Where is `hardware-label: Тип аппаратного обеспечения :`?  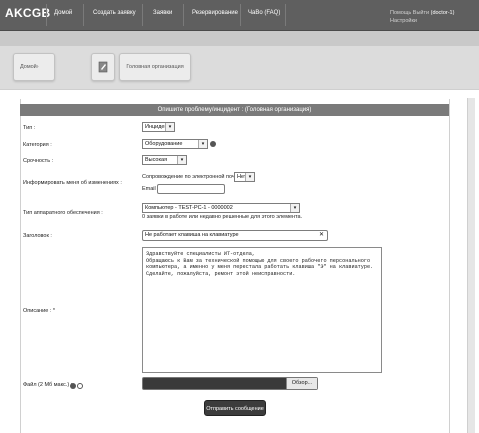 hardware-label: Тип аппаратного обеспечения : is located at coordinates (63, 213).